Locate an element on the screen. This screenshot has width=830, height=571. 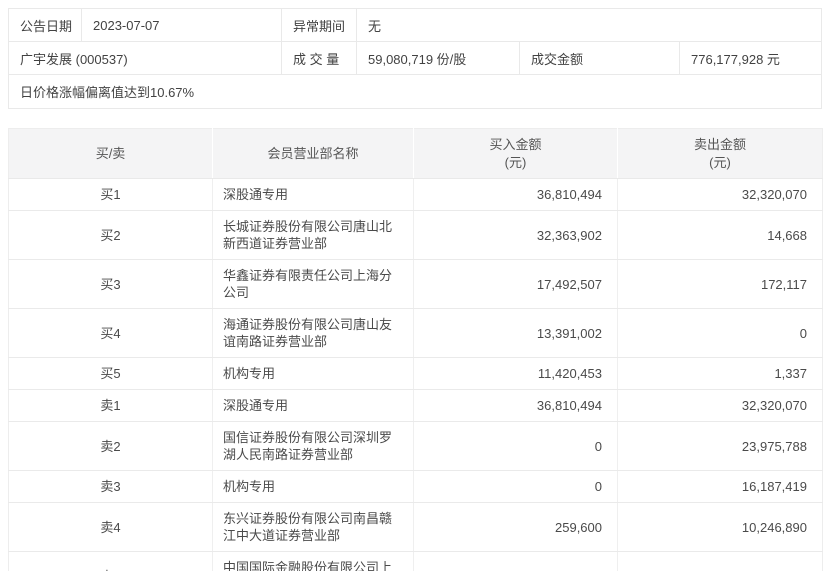
buy-amount-cell: 7,419,072 is located at coordinates (515, 561).